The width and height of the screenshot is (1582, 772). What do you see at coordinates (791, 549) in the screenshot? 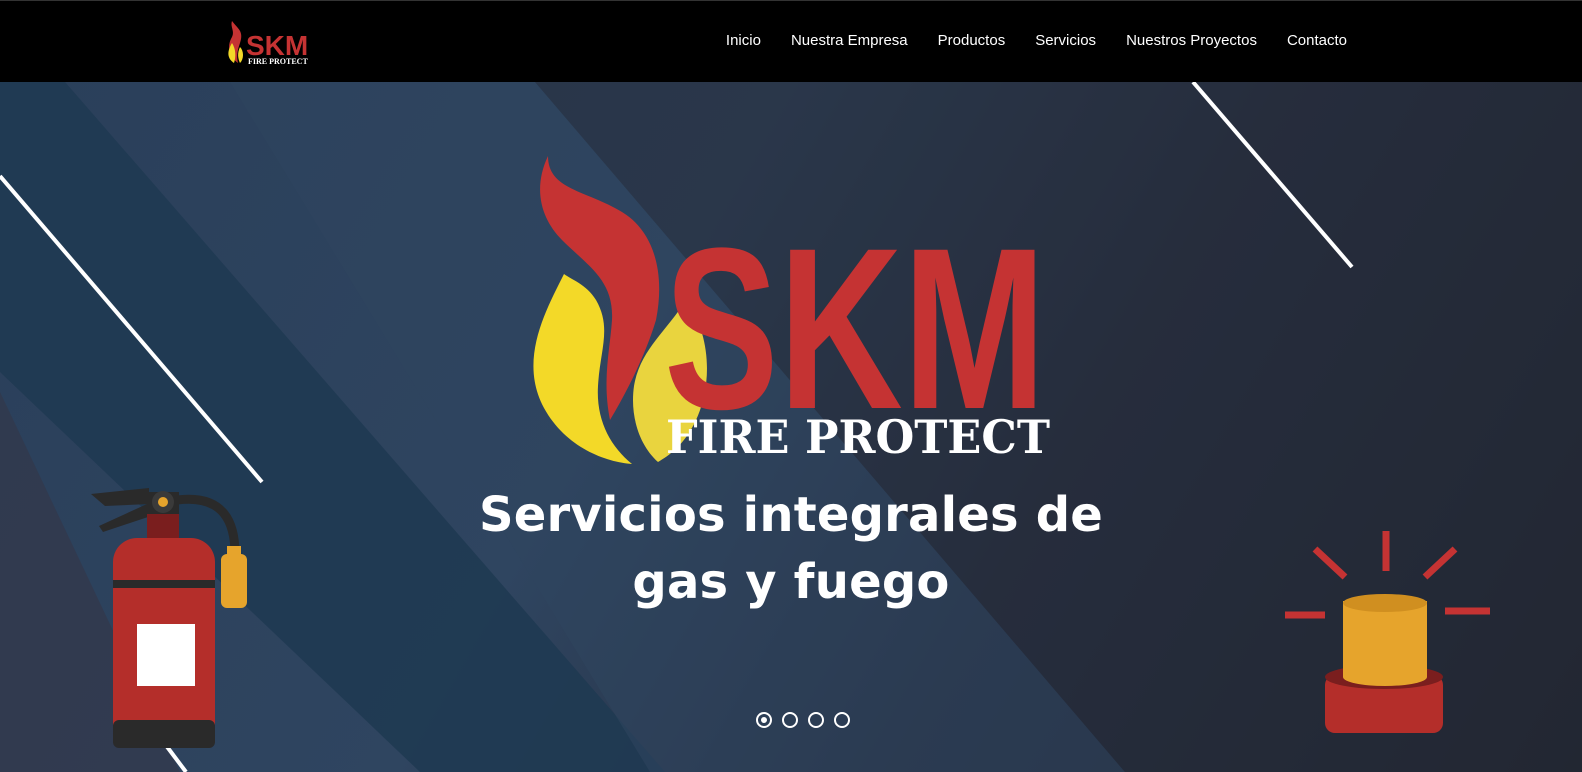
I see `hero-headline: Servicios integrales de gas y fuego` at bounding box center [791, 549].